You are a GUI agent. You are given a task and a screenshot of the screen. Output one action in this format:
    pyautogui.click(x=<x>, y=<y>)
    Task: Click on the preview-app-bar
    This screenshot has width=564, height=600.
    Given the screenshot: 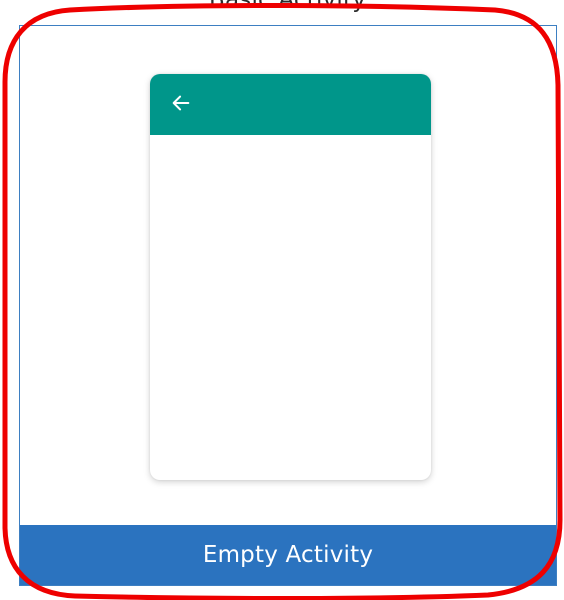 What is the action you would take?
    pyautogui.click(x=290, y=104)
    